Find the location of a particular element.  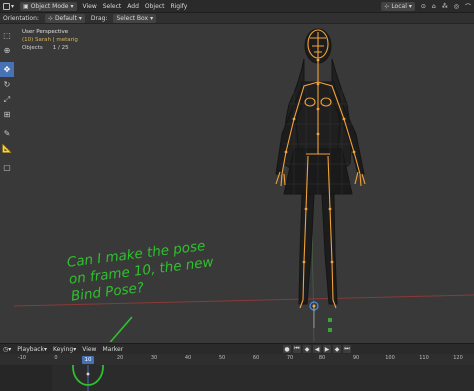

rotate-tool-button: ↻ is located at coordinates (7, 84).